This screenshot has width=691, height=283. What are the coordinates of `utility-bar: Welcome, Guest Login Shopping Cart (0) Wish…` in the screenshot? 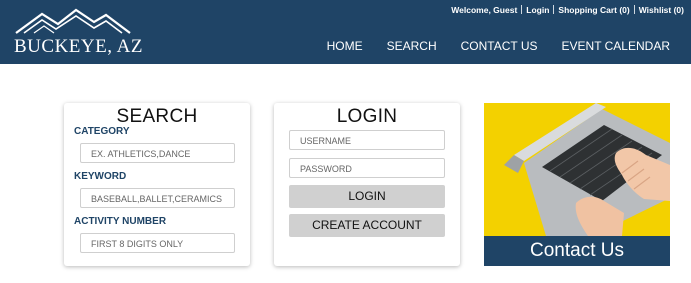 It's located at (567, 10).